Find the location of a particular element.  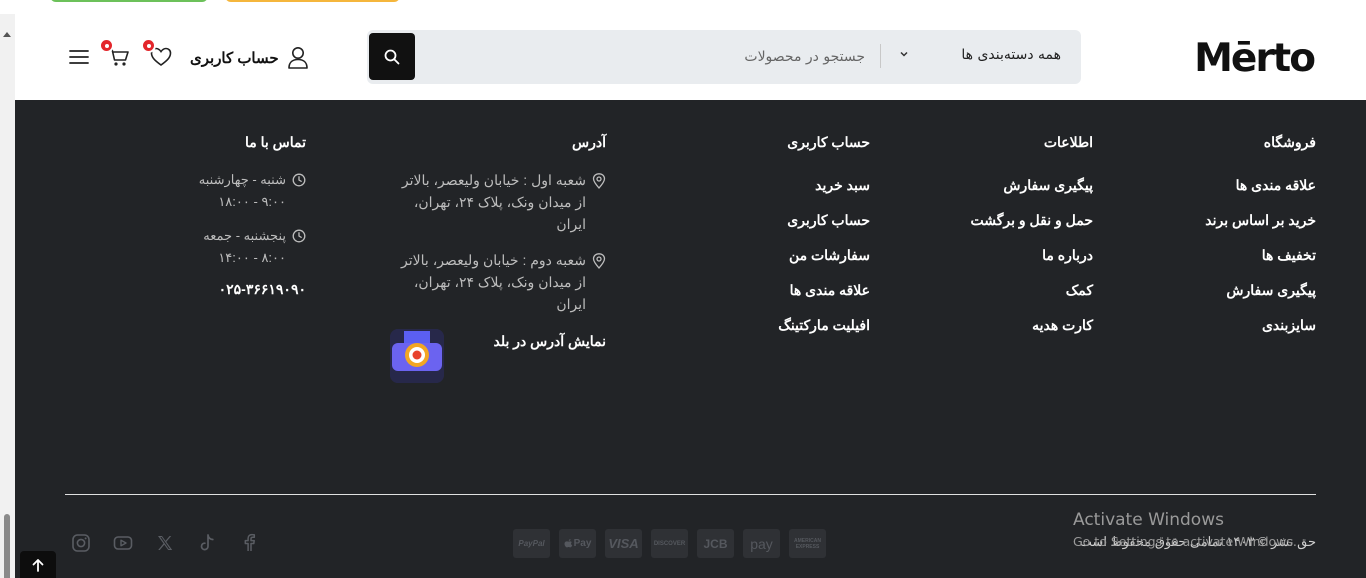

apple-pay-icon: Pay is located at coordinates (577, 543).